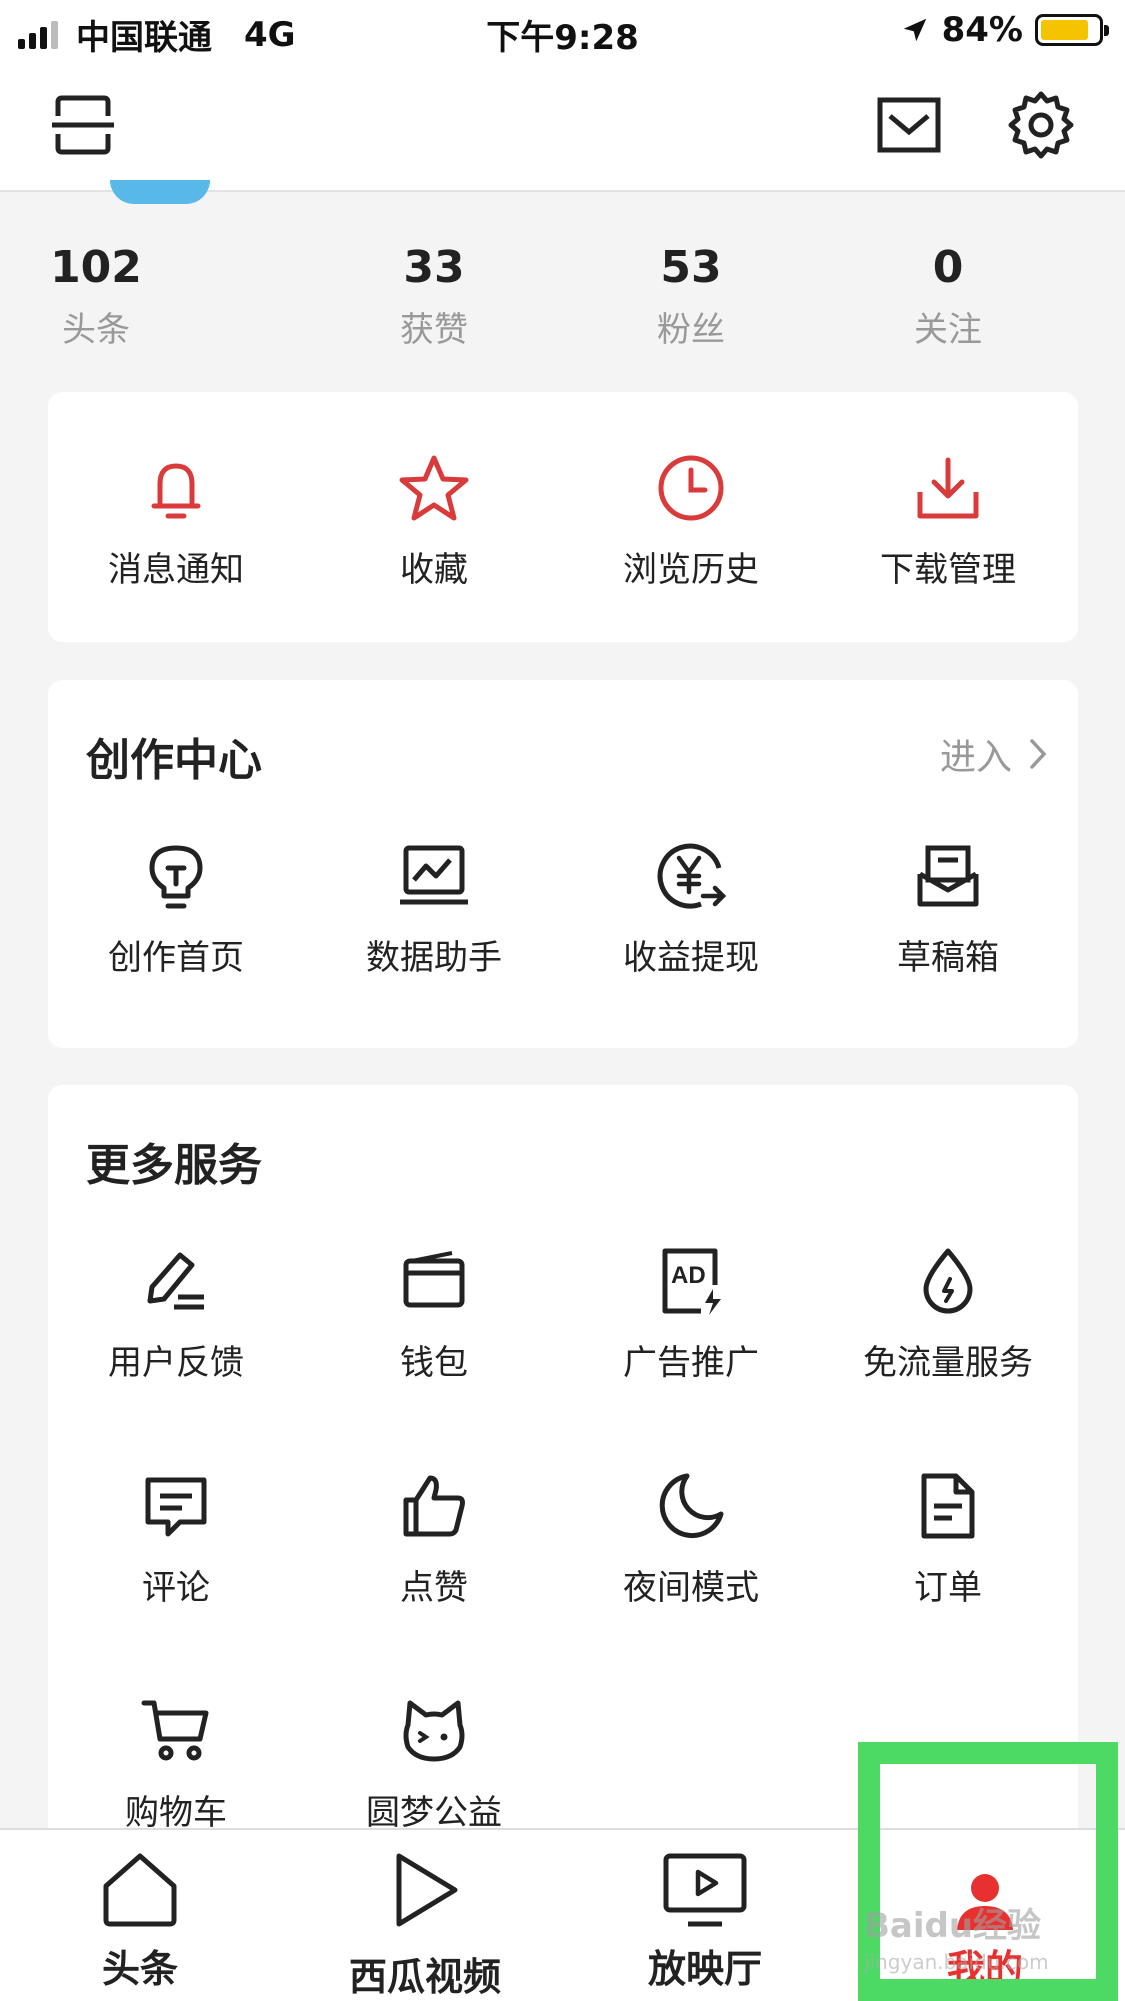  What do you see at coordinates (176, 1314) in the screenshot?
I see `service-feedback: 用户反馈` at bounding box center [176, 1314].